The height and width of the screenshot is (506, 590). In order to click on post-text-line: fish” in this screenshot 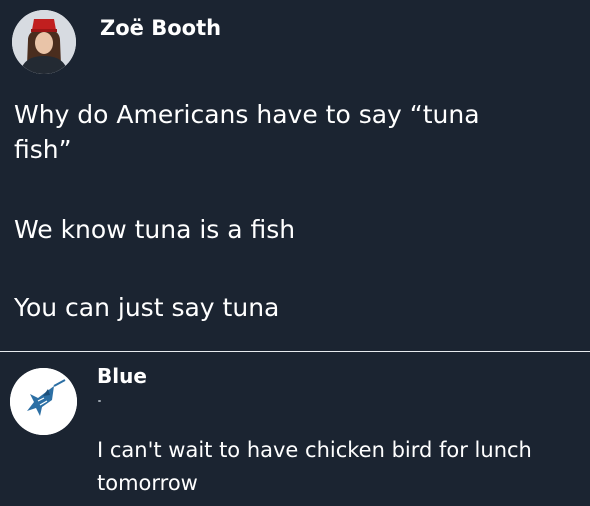, I will do `click(43, 149)`.